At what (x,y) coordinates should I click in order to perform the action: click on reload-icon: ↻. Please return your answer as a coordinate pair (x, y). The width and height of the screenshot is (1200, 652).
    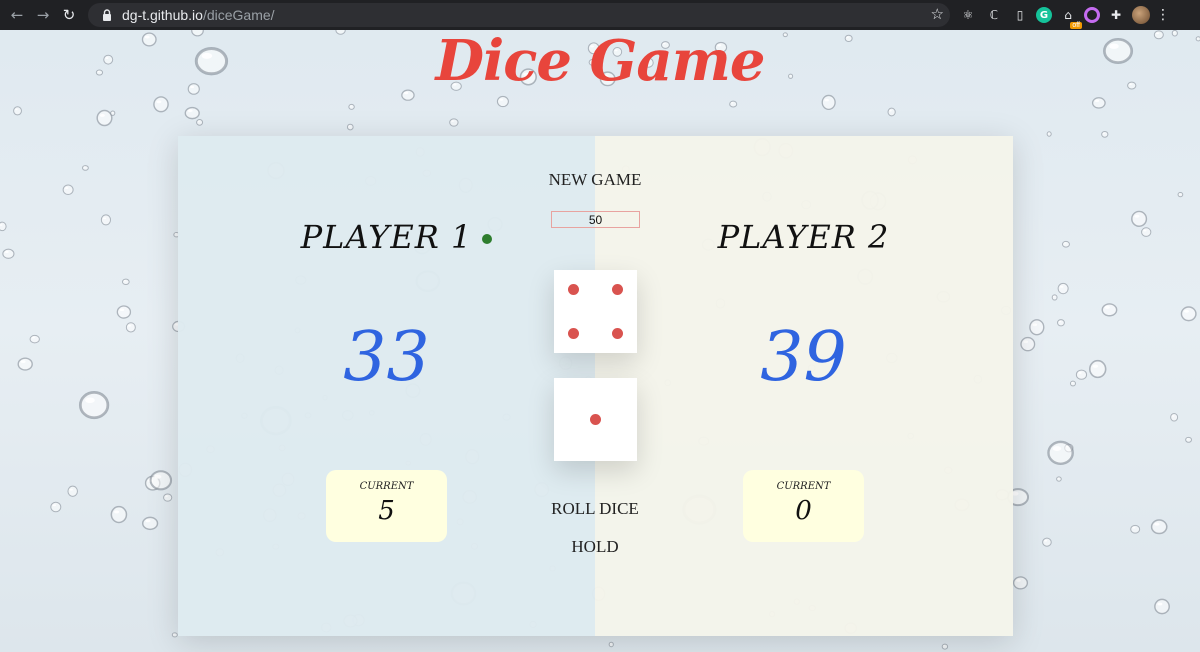
    Looking at the image, I should click on (69, 15).